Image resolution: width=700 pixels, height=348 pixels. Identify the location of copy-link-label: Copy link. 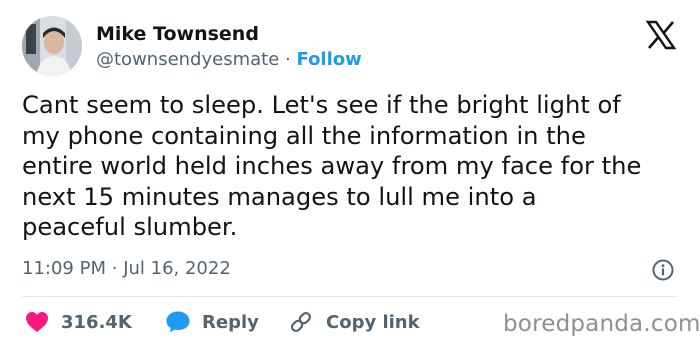
(373, 322).